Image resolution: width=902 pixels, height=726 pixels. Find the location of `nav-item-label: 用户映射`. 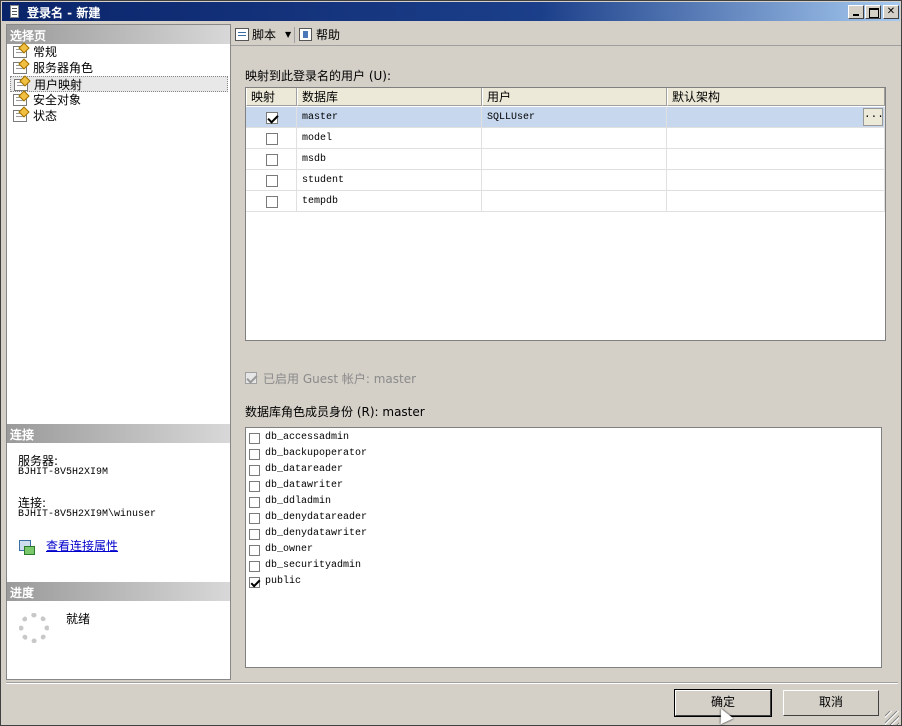

nav-item-label: 用户映射 is located at coordinates (58, 85).